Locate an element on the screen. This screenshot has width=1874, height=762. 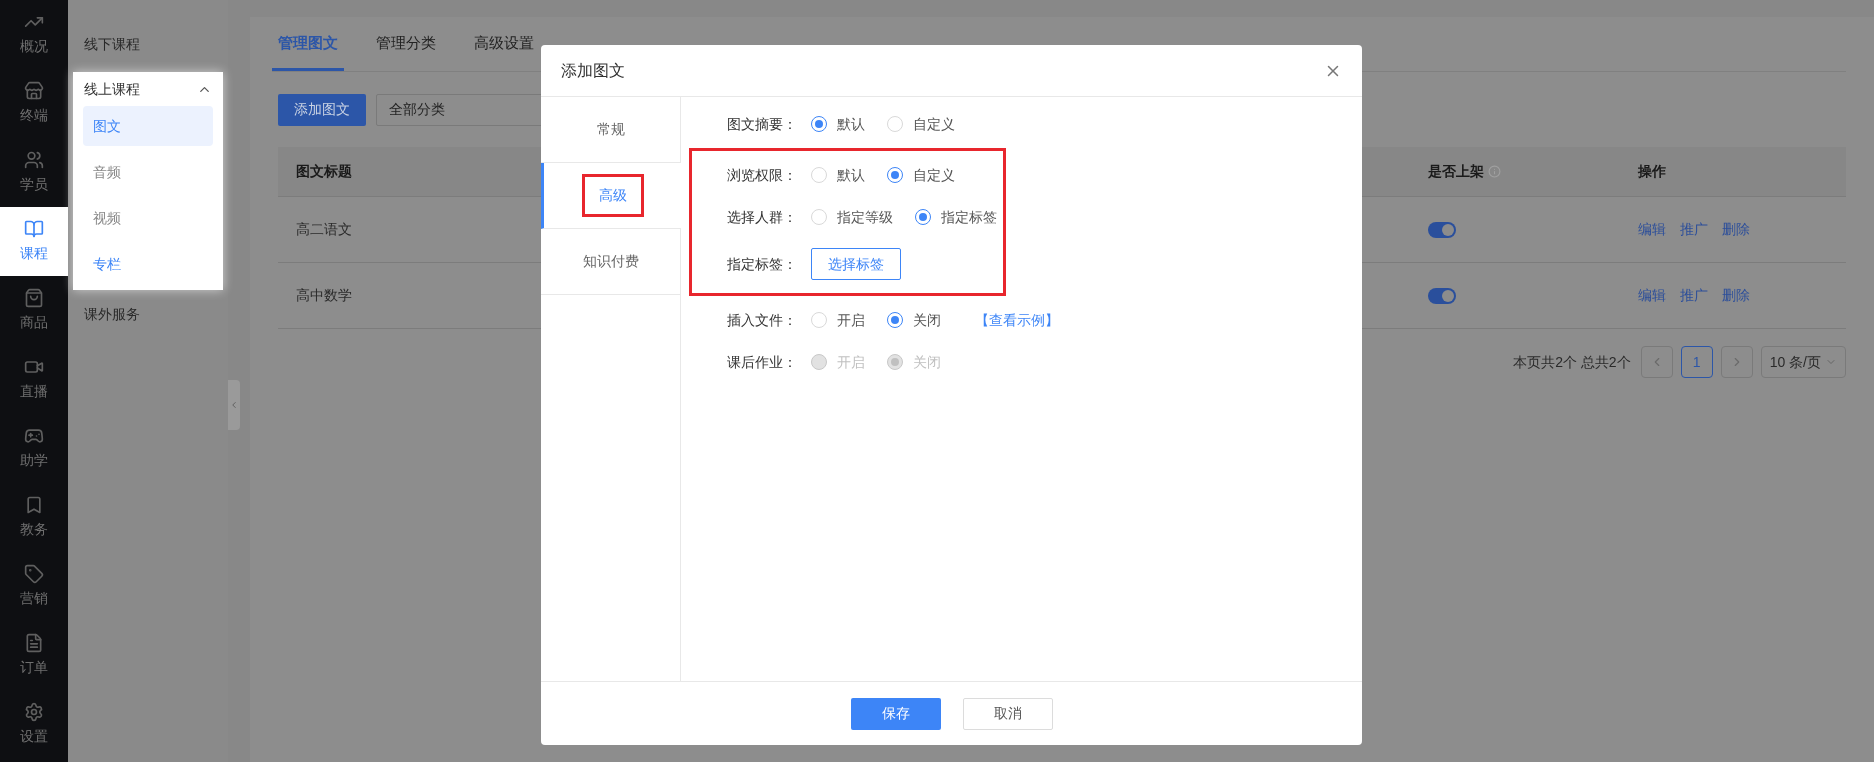
column-header: 操作 is located at coordinates (1652, 171).